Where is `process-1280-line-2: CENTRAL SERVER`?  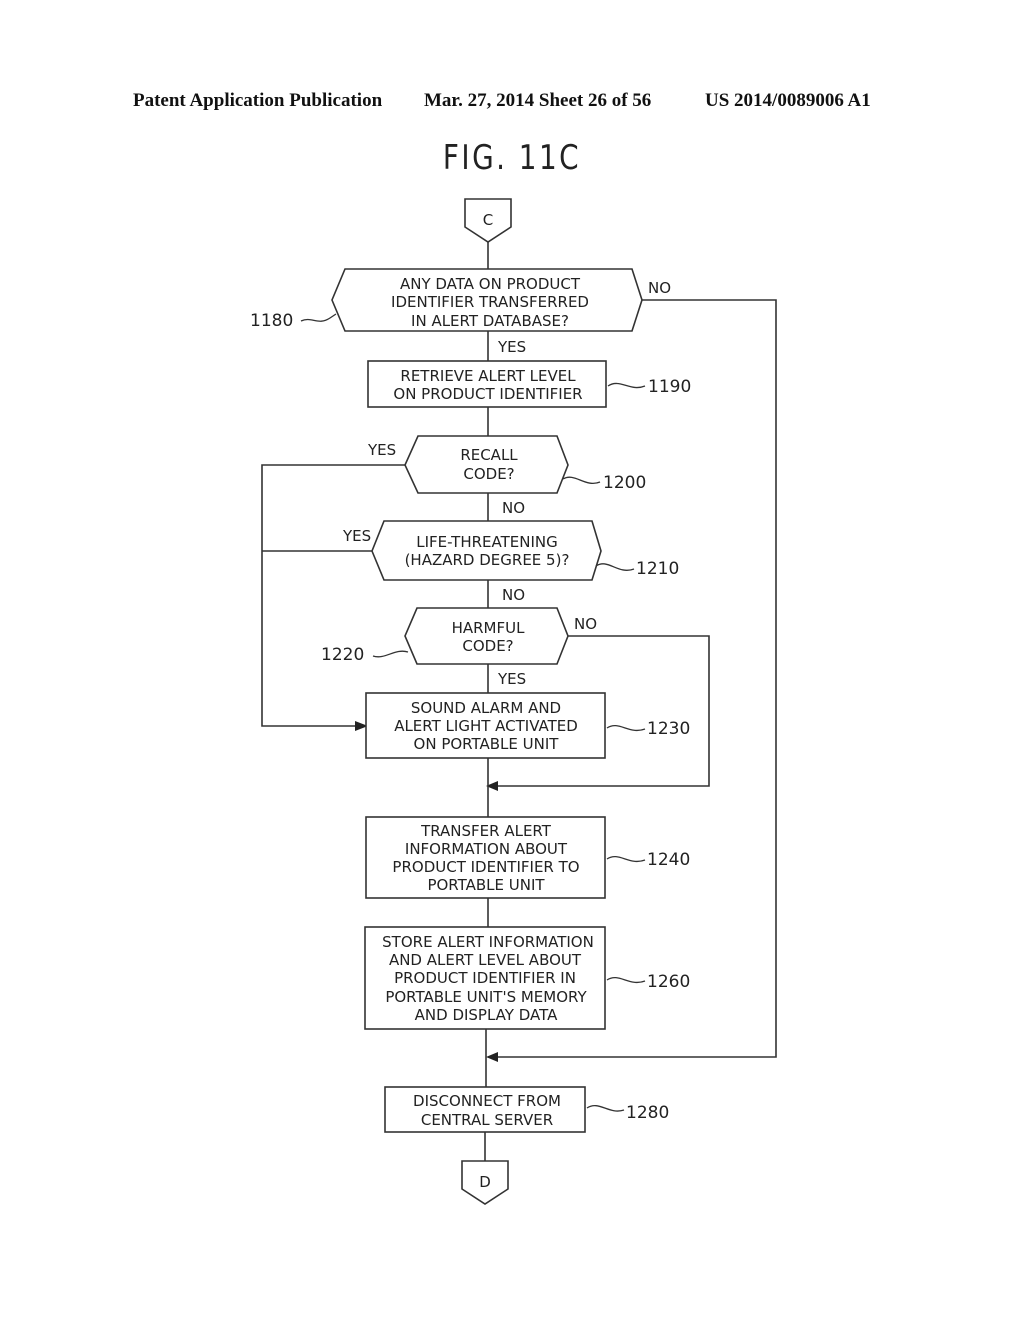
process-1280-line-2: CENTRAL SERVER is located at coordinates (487, 1120).